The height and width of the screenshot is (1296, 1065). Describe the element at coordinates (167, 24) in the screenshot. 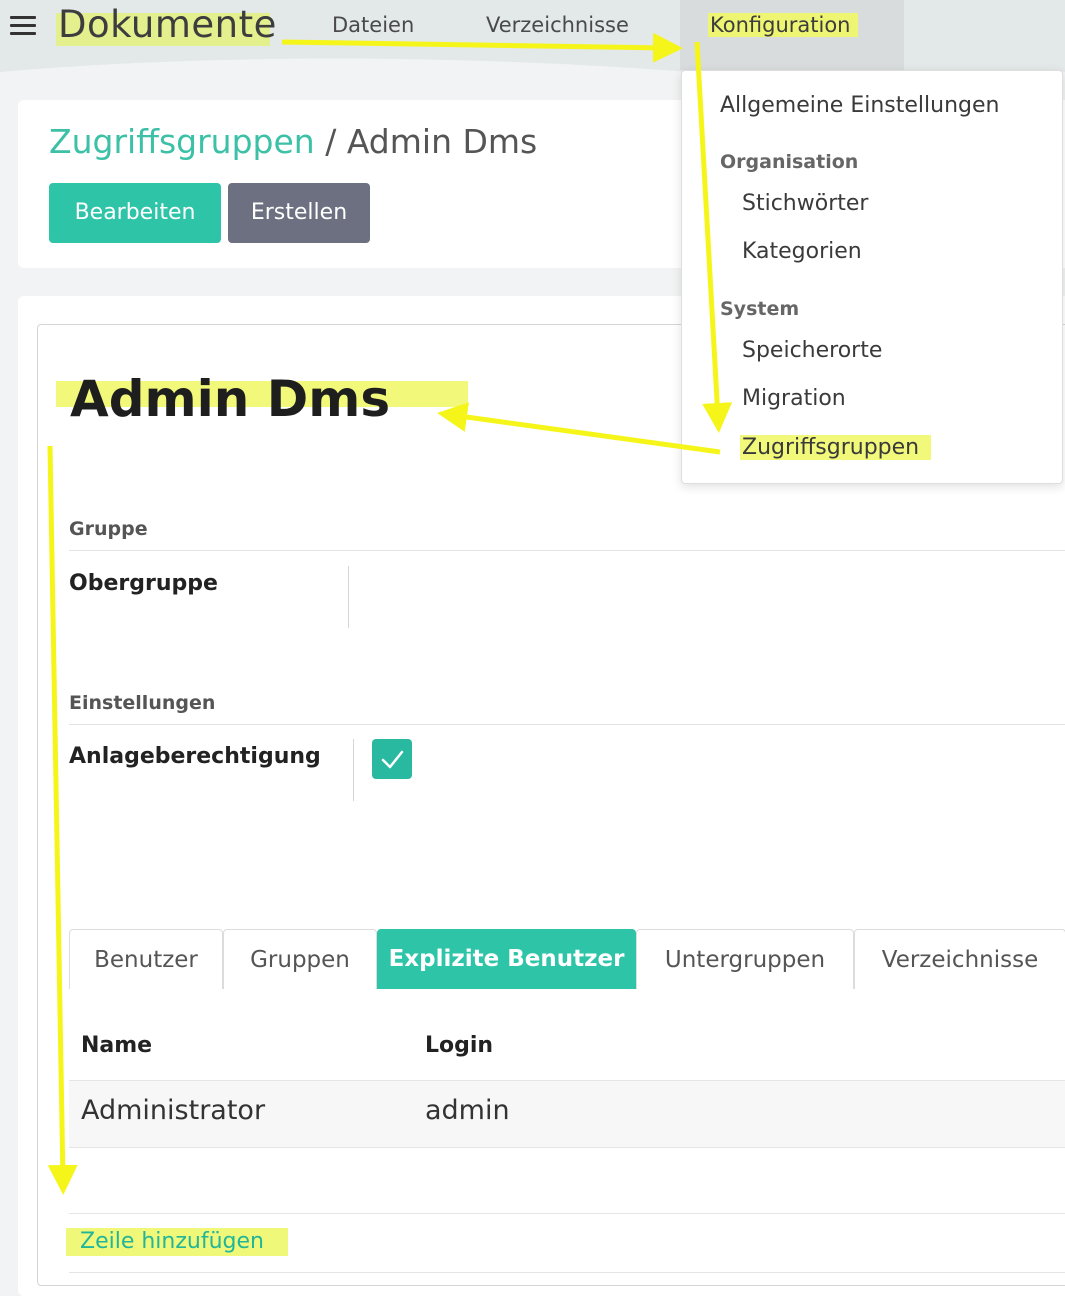

I see `app-title: Dokumente` at that location.